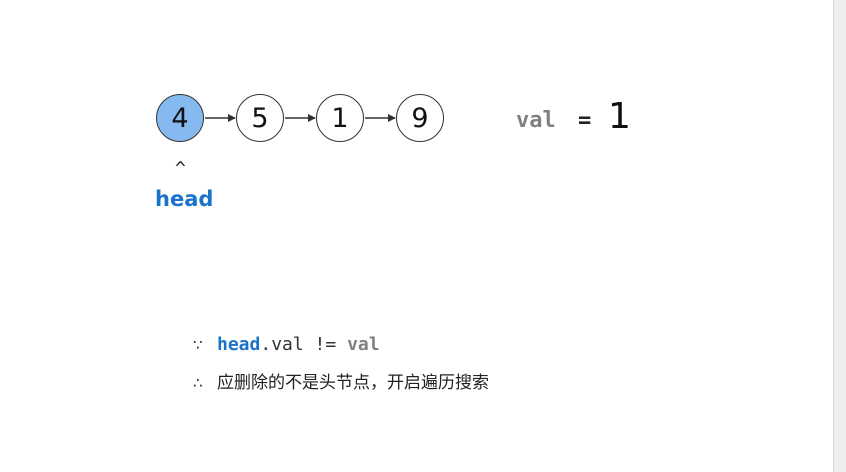  What do you see at coordinates (619, 116) in the screenshot?
I see `target-val-value: 1` at bounding box center [619, 116].